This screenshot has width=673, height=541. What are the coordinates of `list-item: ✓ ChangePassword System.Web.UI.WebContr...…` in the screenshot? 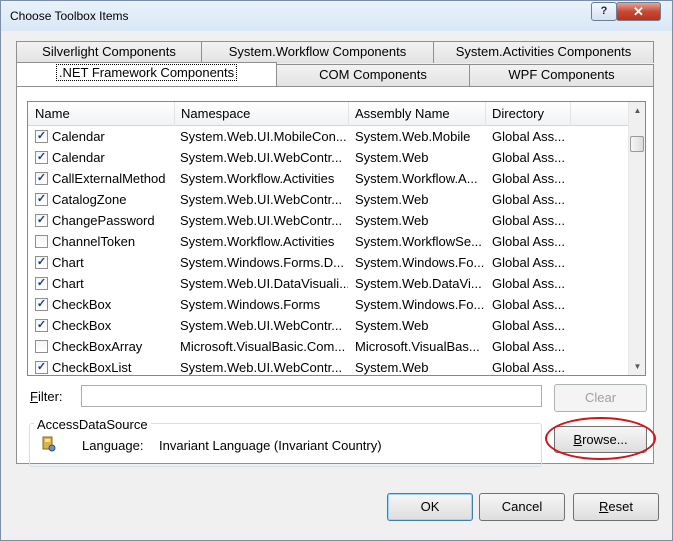 It's located at (328, 220).